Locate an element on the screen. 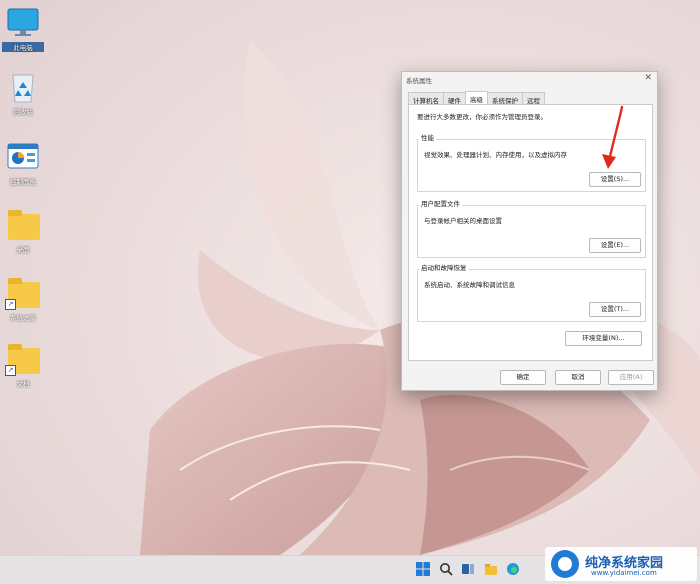 Image resolution: width=700 pixels, height=584 pixels. file-explorer-button is located at coordinates (491, 569).